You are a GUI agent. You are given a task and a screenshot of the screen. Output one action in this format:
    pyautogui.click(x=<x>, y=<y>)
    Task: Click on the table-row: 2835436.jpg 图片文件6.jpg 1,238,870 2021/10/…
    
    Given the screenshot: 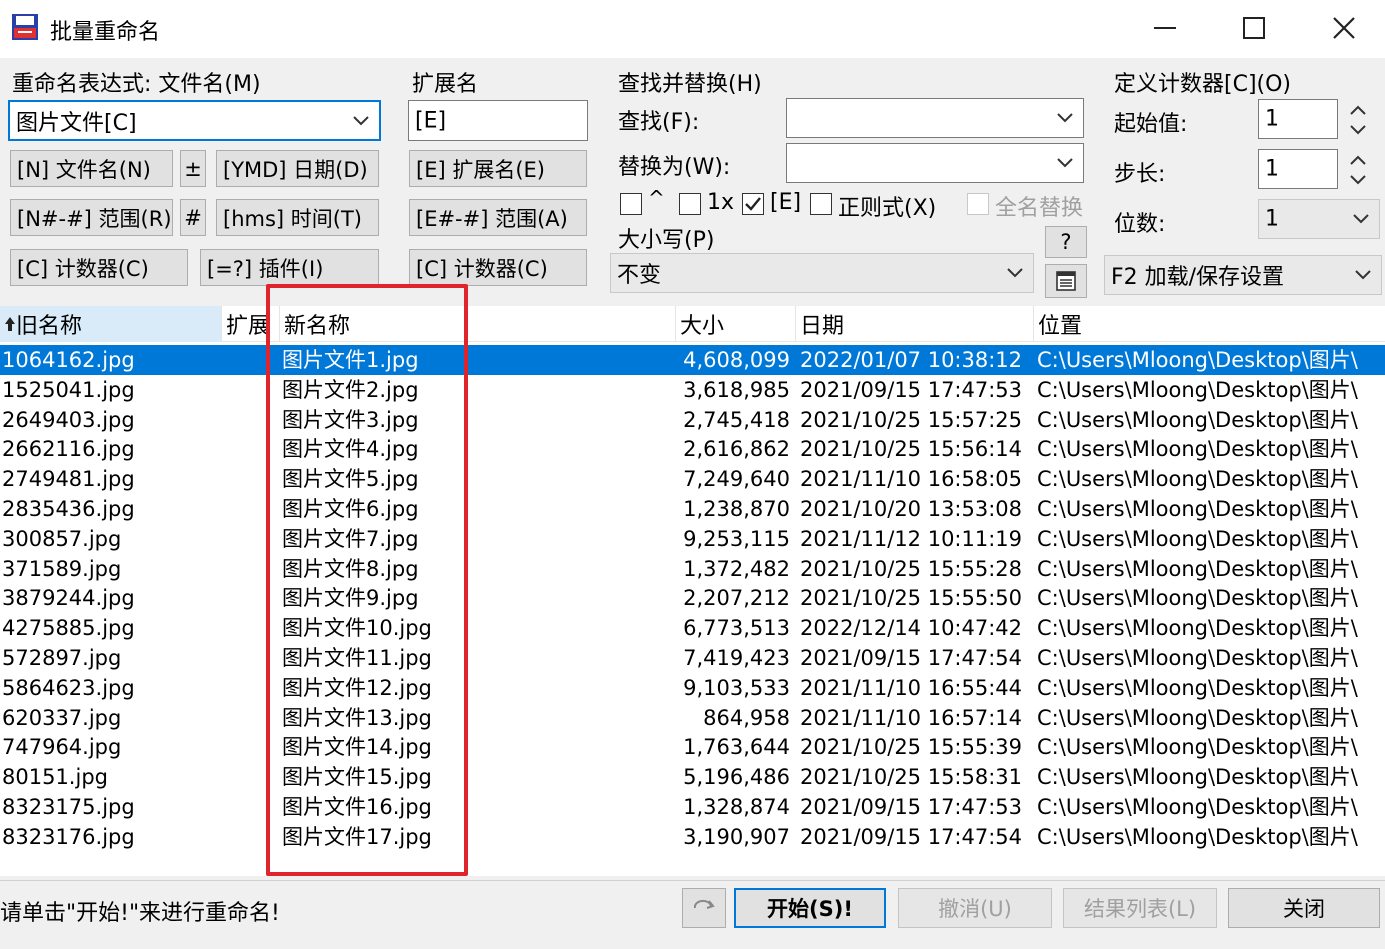 What is the action you would take?
    pyautogui.click(x=692, y=509)
    